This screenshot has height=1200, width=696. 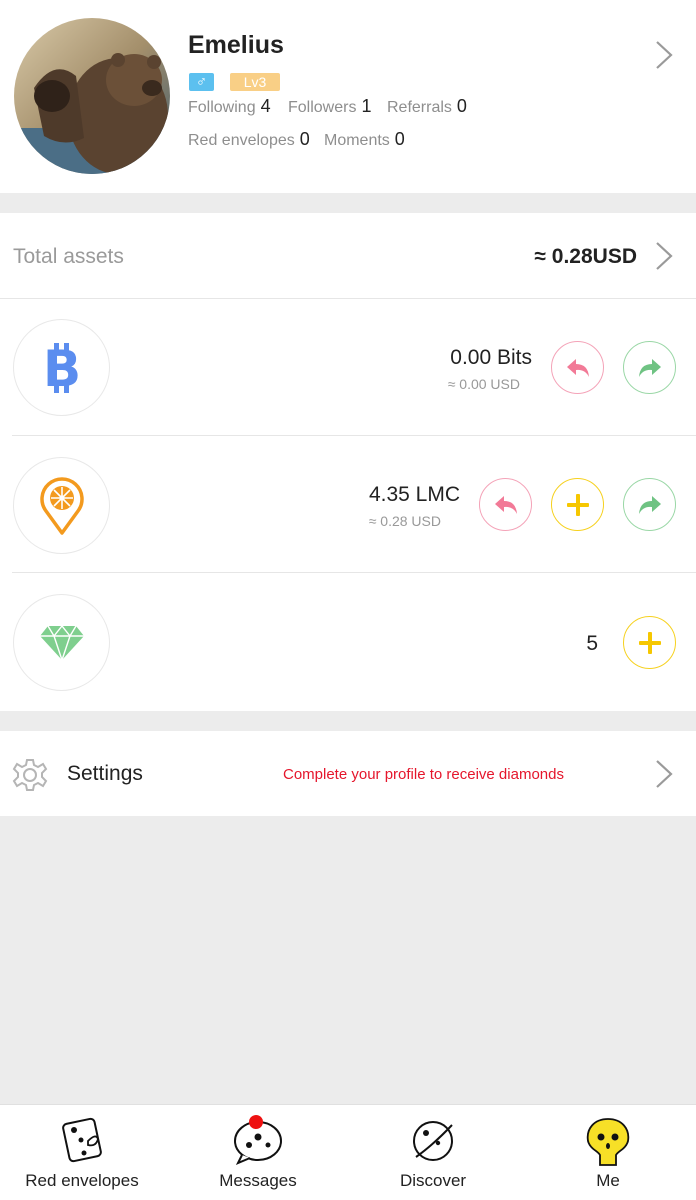 I want to click on referrals-stat: Referrals 0, so click(x=427, y=106).